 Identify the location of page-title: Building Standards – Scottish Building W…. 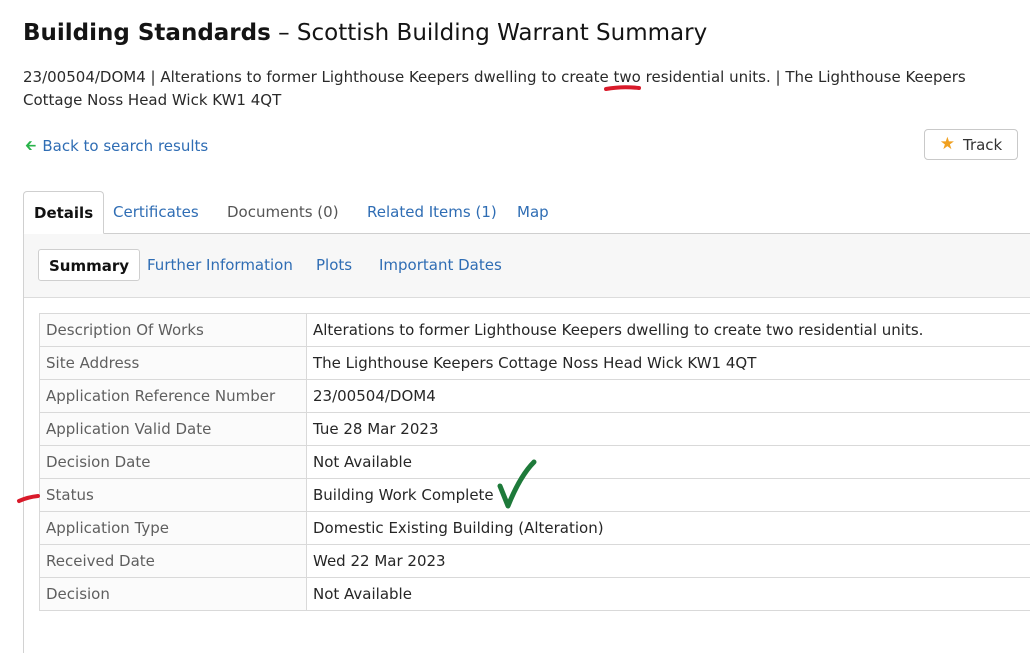
(365, 33).